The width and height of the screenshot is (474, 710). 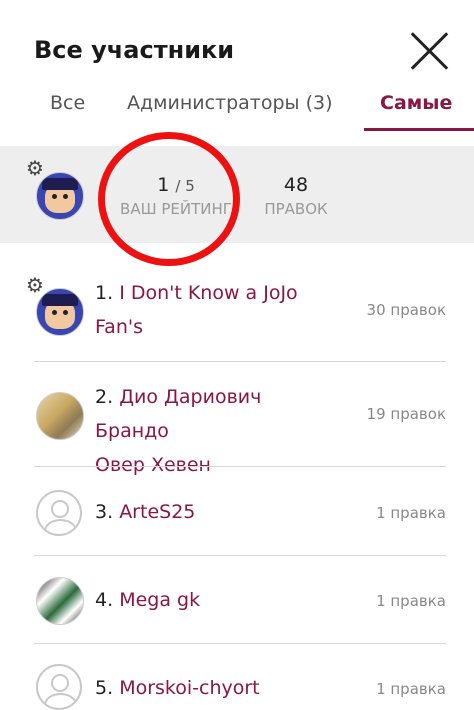 I want to click on tab-all: Все, so click(x=67, y=103).